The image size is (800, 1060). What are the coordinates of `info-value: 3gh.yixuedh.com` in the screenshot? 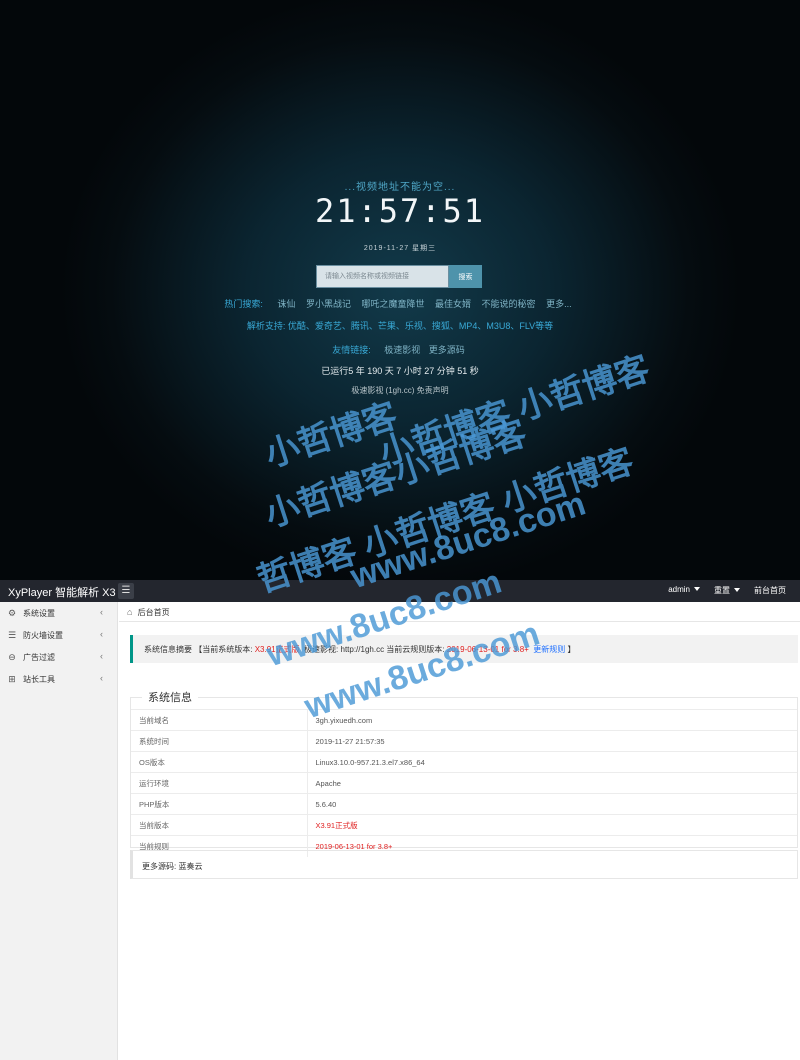 It's located at (552, 720).